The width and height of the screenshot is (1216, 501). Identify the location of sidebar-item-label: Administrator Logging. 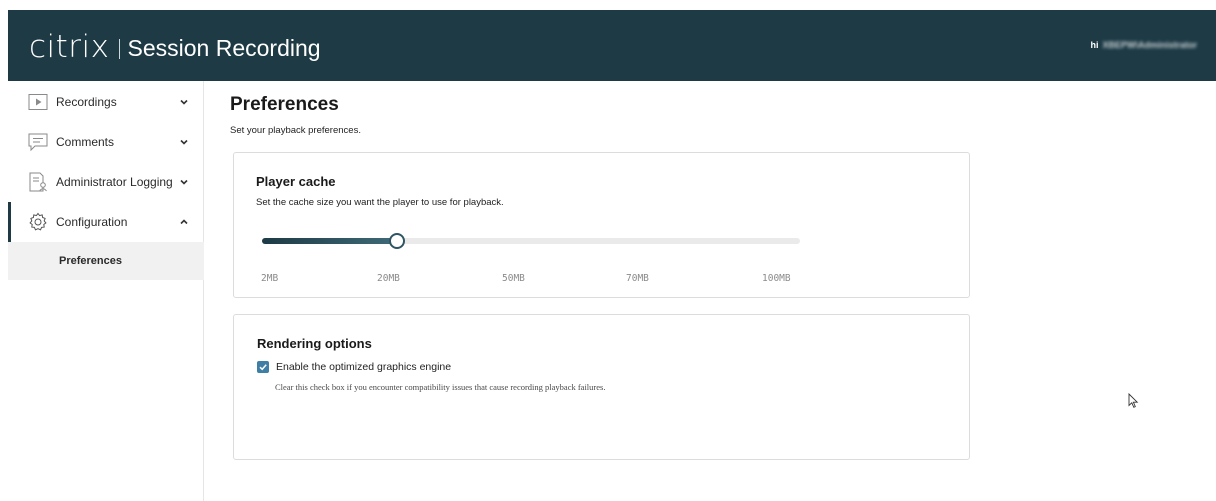
(114, 182).